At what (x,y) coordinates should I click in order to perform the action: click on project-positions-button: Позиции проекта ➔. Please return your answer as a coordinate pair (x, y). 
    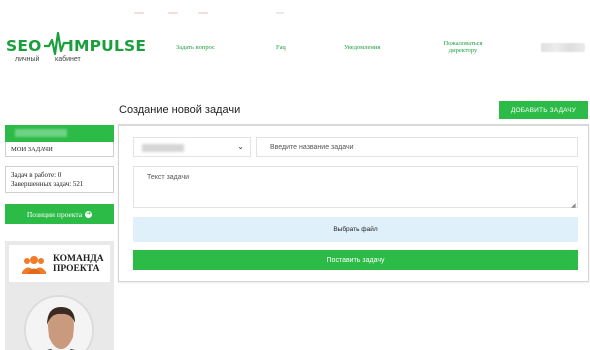
    Looking at the image, I should click on (59, 214).